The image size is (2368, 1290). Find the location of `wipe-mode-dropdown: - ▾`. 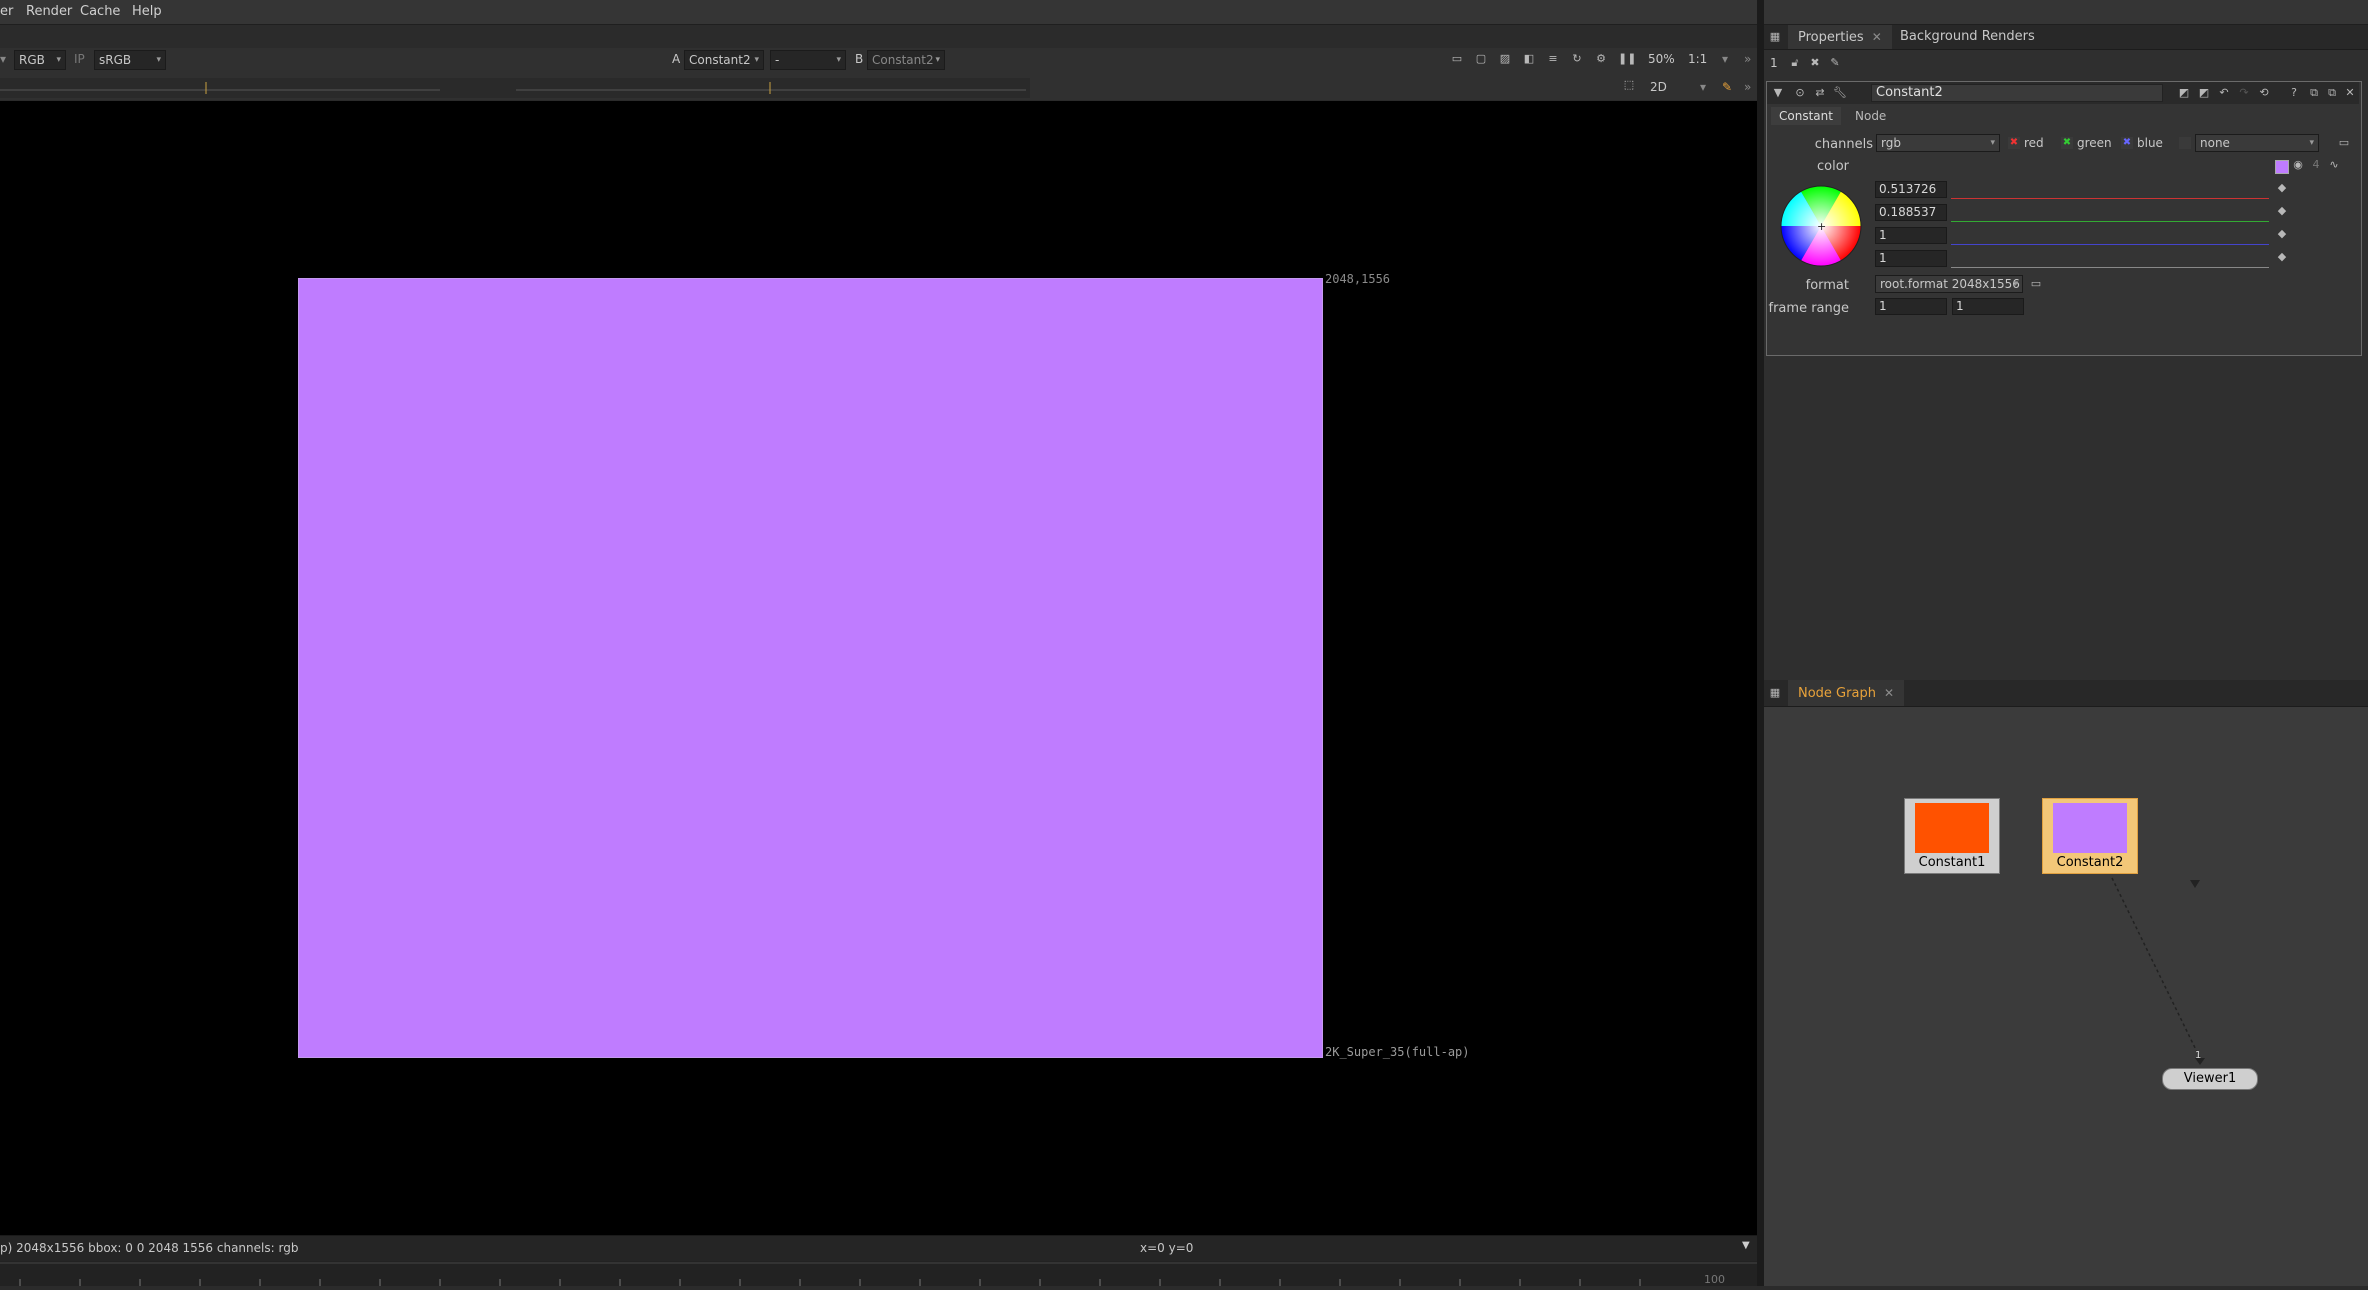

wipe-mode-dropdown: - ▾ is located at coordinates (808, 60).